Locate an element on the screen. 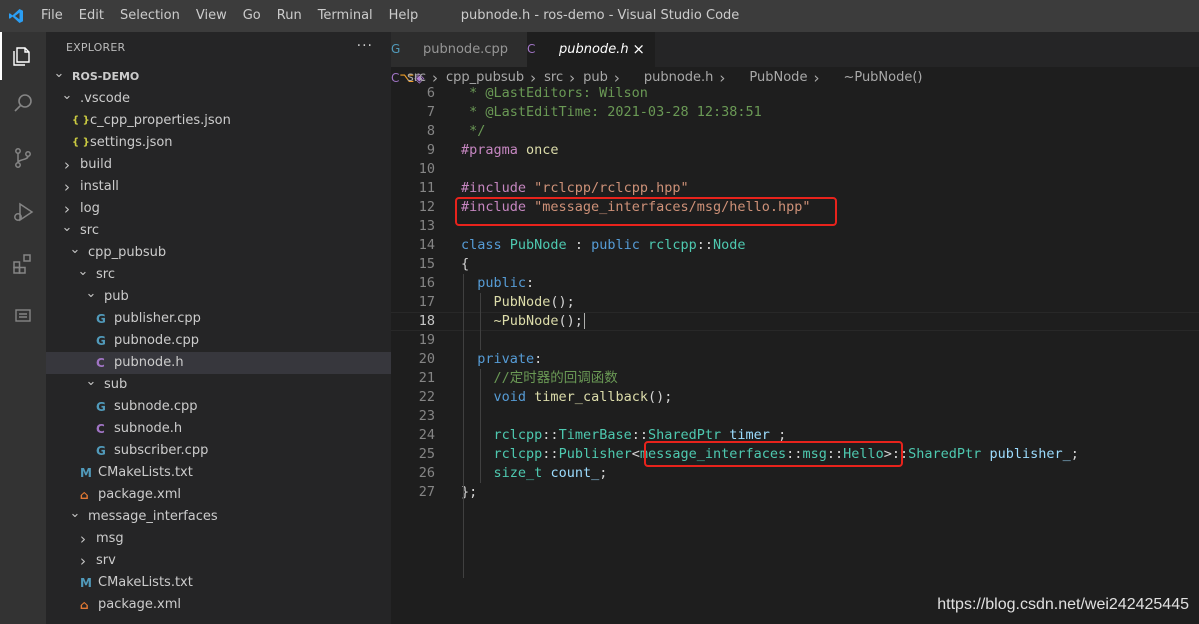 This screenshot has width=1199, height=624. code-line-21: 21 //定时器的回调函数 is located at coordinates (795, 378).